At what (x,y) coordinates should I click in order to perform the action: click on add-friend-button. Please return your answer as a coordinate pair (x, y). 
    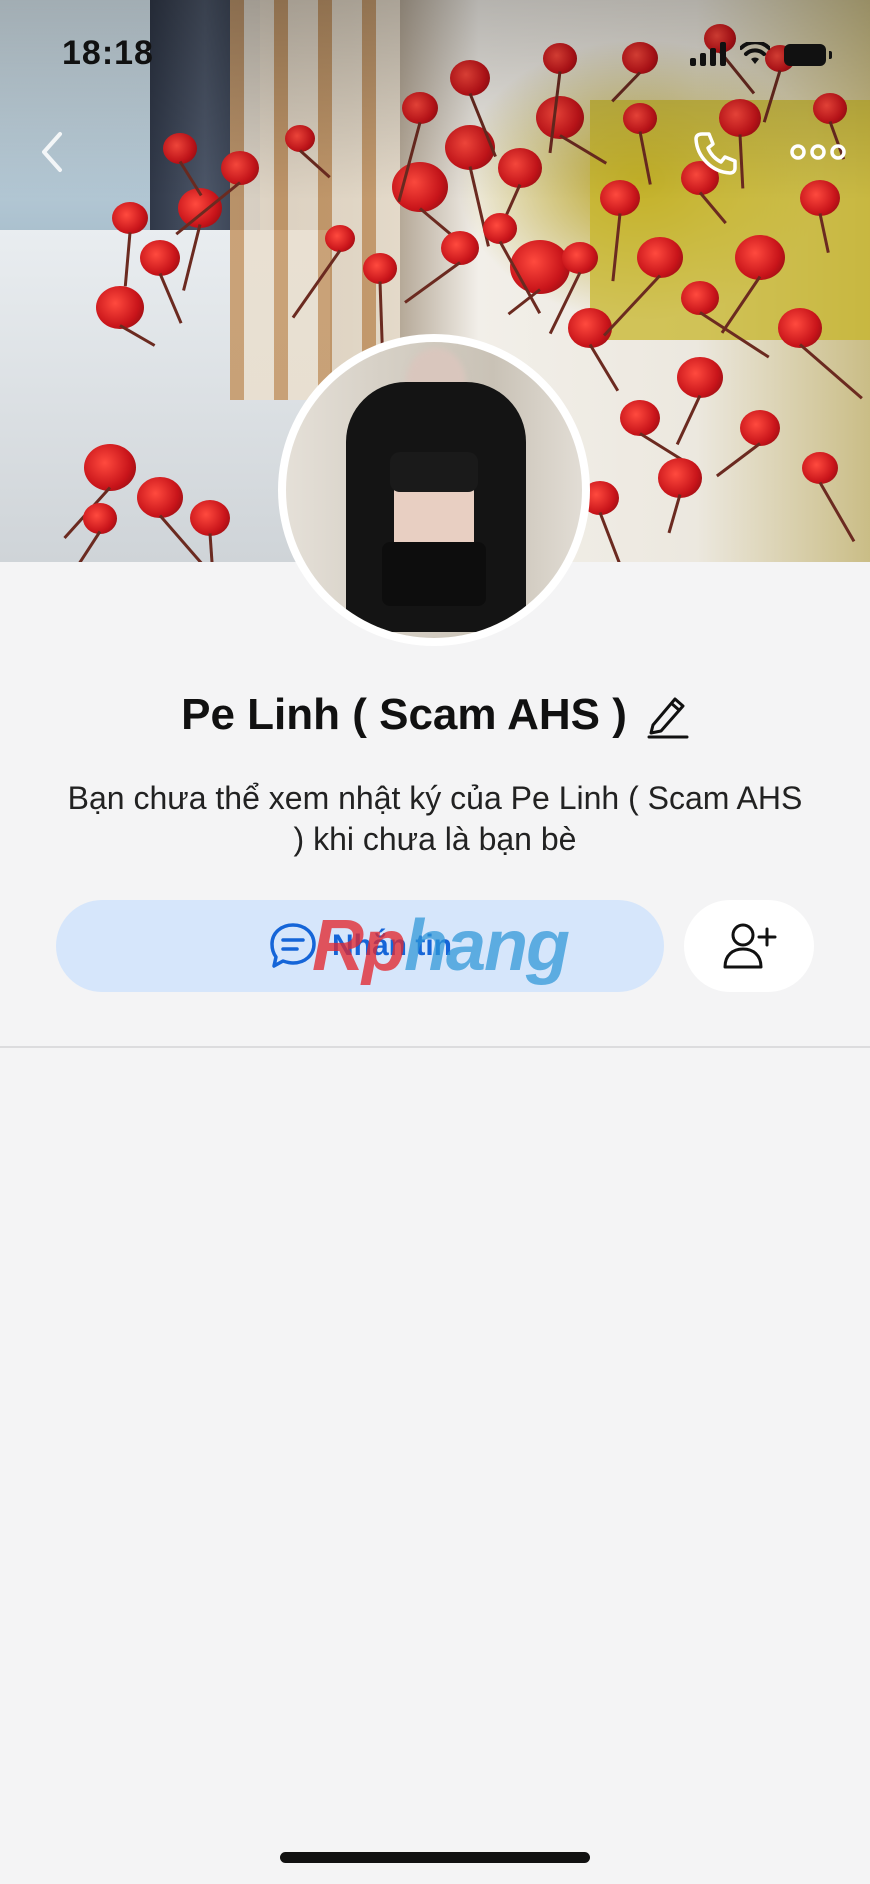
    Looking at the image, I should click on (749, 946).